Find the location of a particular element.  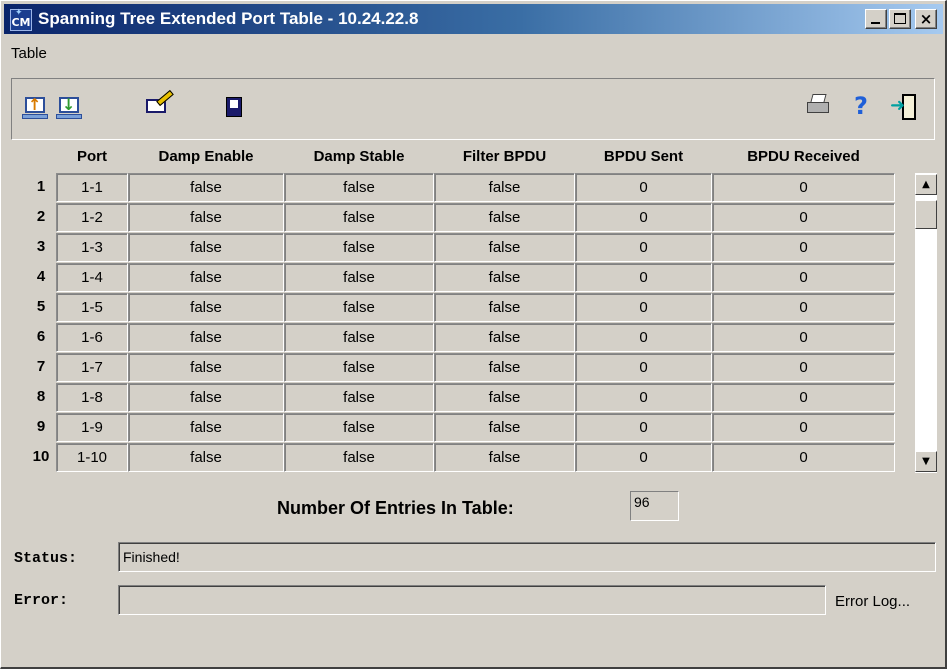

cell-port: 1-10 is located at coordinates (92, 457).